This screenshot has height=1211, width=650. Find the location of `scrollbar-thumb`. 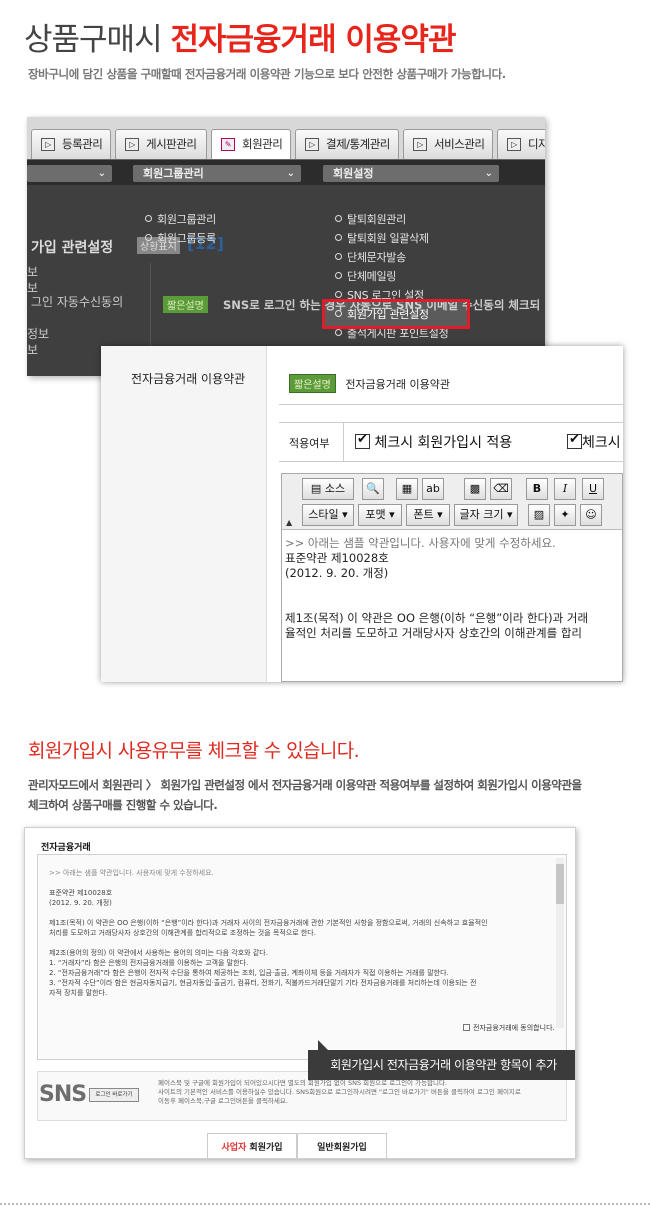

scrollbar-thumb is located at coordinates (560, 884).